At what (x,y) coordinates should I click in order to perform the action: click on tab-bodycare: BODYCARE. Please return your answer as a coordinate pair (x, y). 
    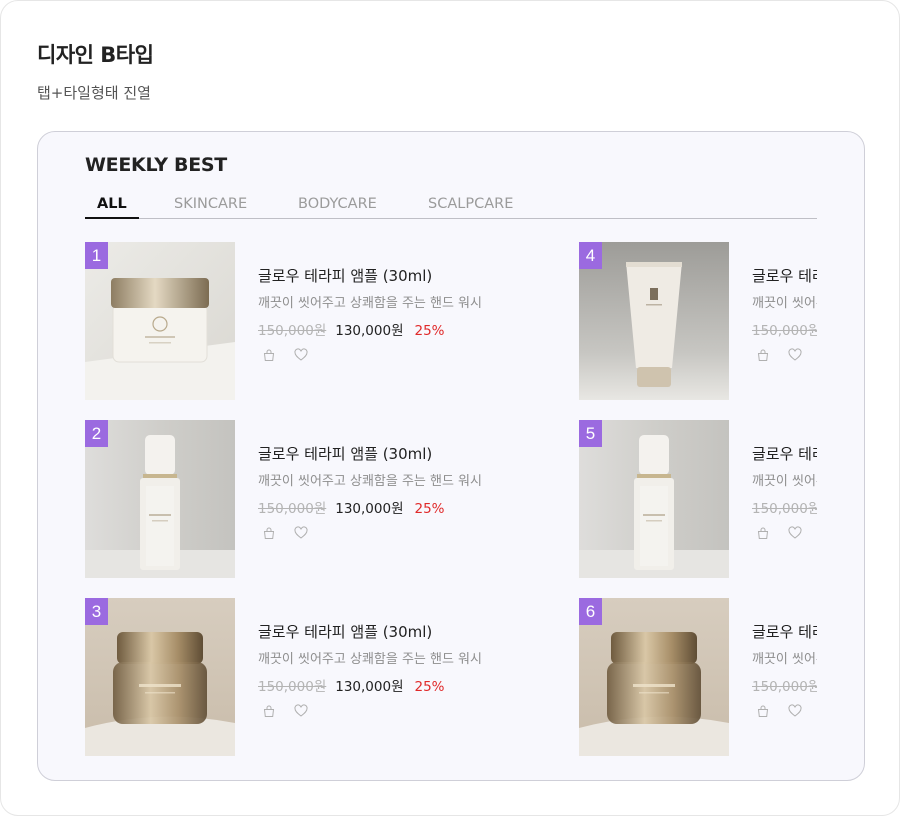
    Looking at the image, I should click on (337, 206).